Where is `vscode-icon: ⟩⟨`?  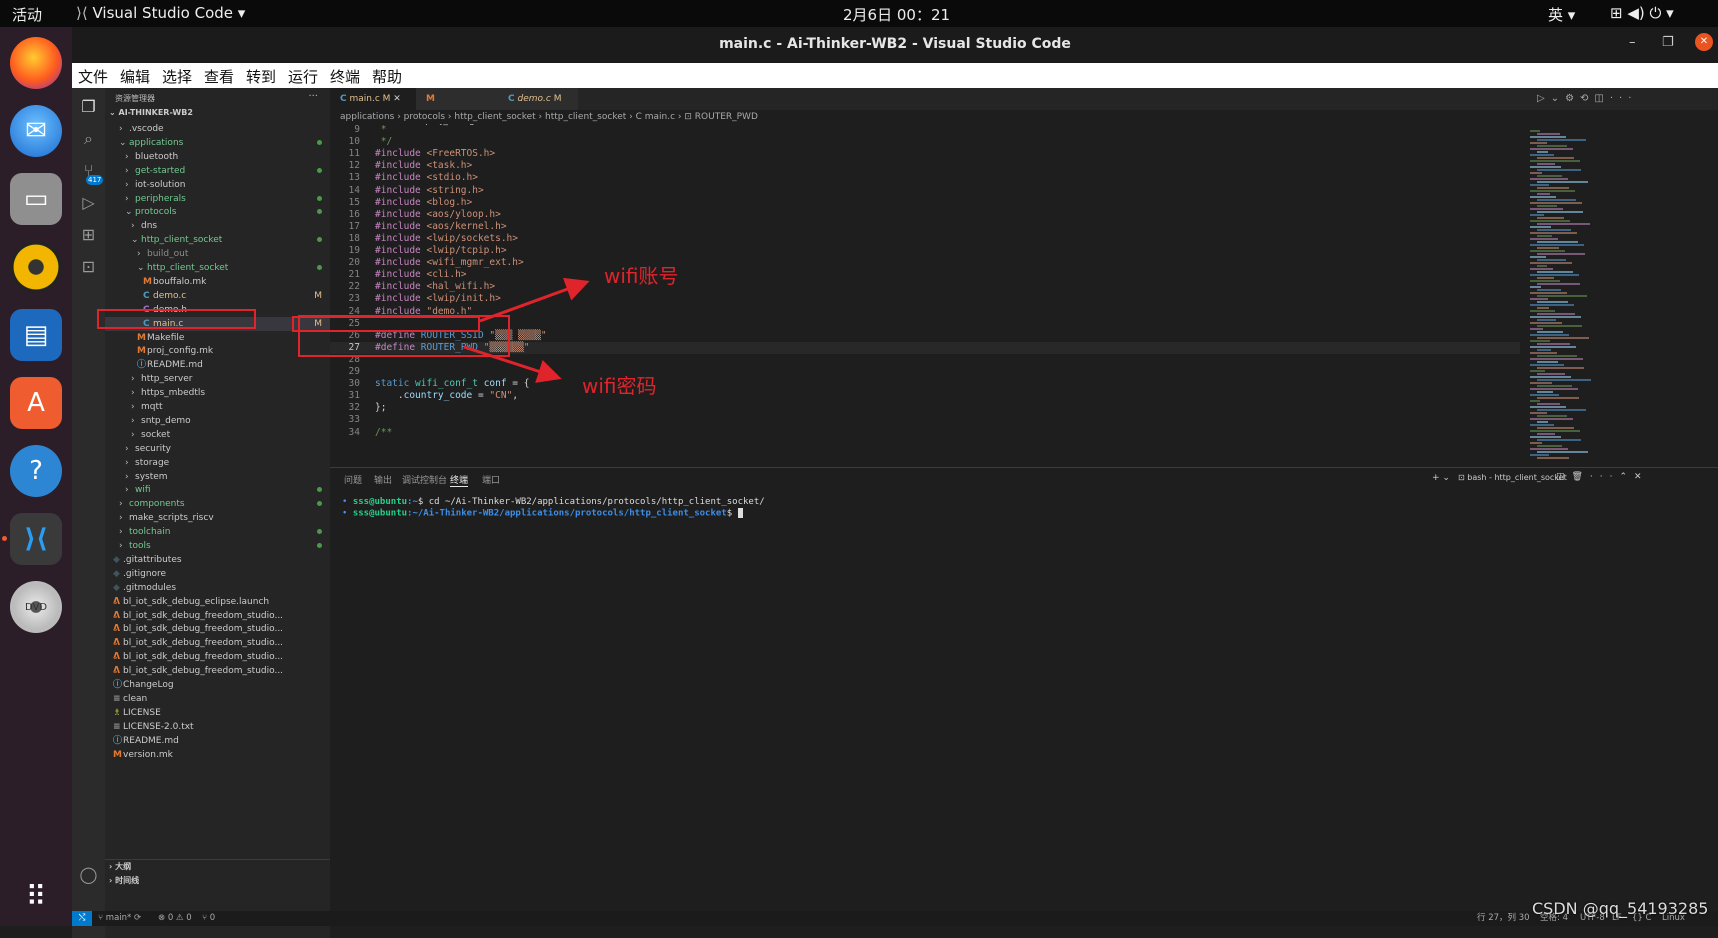
vscode-icon: ⟩⟨ is located at coordinates (82, 13).